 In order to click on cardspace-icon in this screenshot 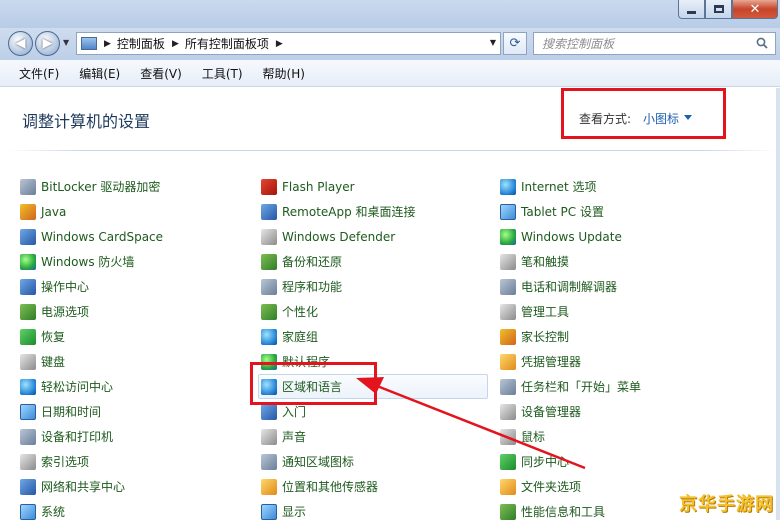, I will do `click(28, 236)`.